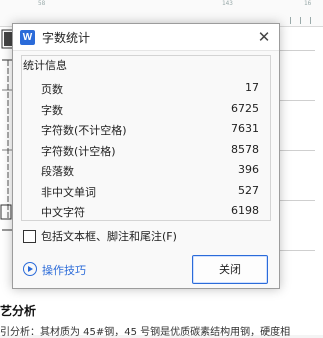  What do you see at coordinates (245, 128) in the screenshot?
I see `stat-value: 7631` at bounding box center [245, 128].